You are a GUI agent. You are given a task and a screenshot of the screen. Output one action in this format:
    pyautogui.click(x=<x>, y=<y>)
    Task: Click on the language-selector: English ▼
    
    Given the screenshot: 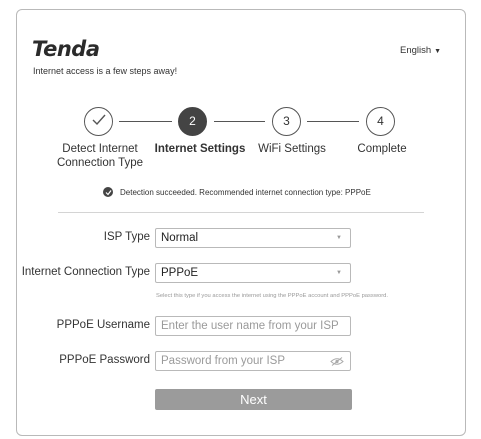 What is the action you would take?
    pyautogui.click(x=420, y=50)
    